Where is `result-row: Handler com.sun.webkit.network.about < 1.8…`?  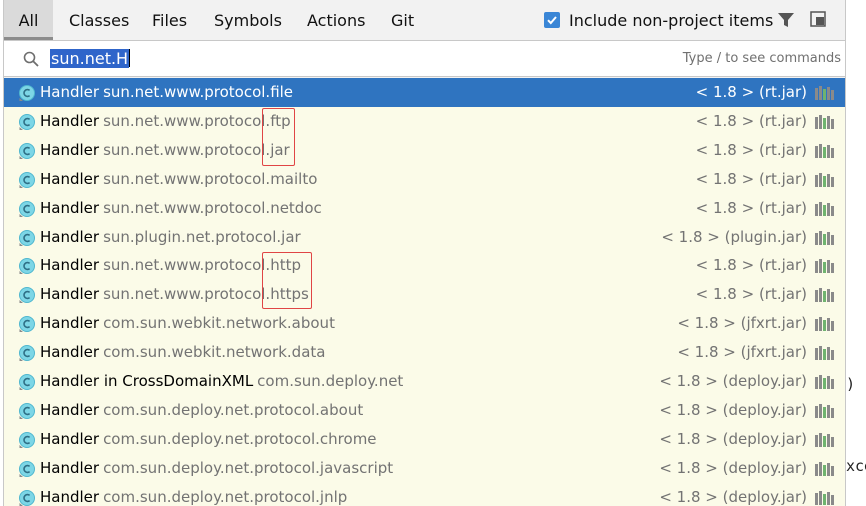 result-row: Handler com.sun.webkit.network.about < 1.8… is located at coordinates (424, 323).